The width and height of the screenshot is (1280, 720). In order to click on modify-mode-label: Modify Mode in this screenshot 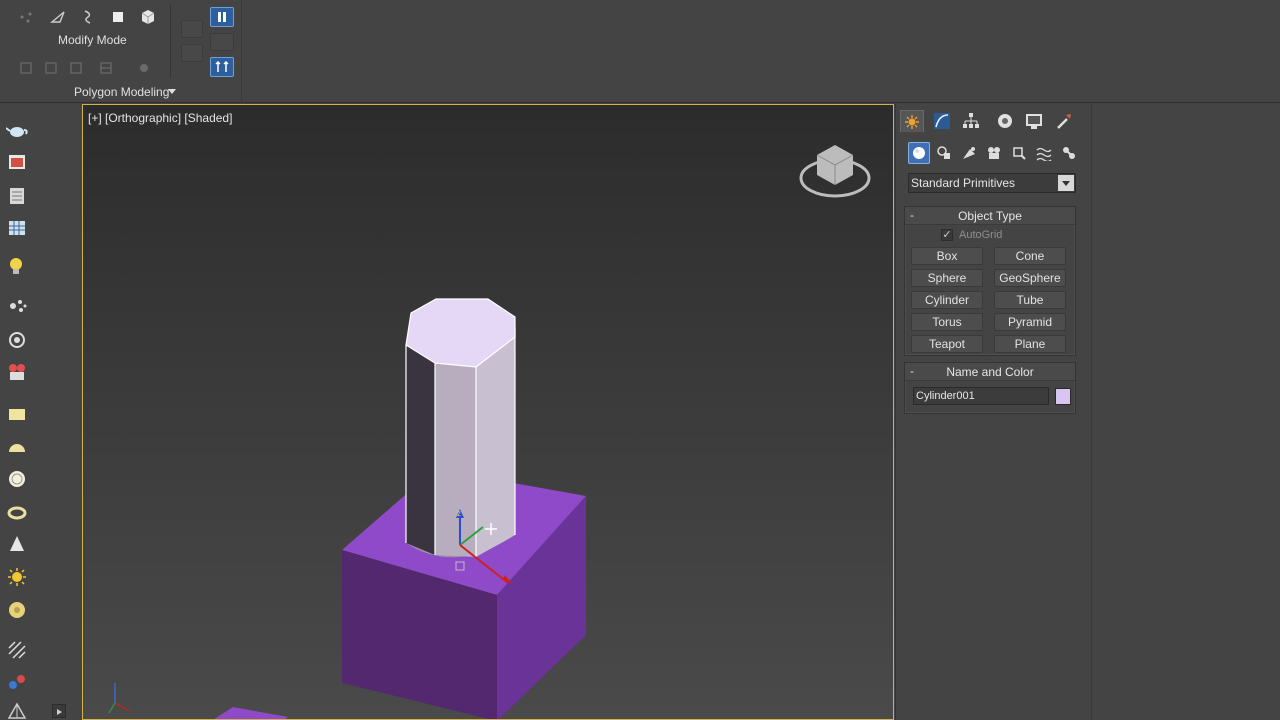, I will do `click(92, 40)`.